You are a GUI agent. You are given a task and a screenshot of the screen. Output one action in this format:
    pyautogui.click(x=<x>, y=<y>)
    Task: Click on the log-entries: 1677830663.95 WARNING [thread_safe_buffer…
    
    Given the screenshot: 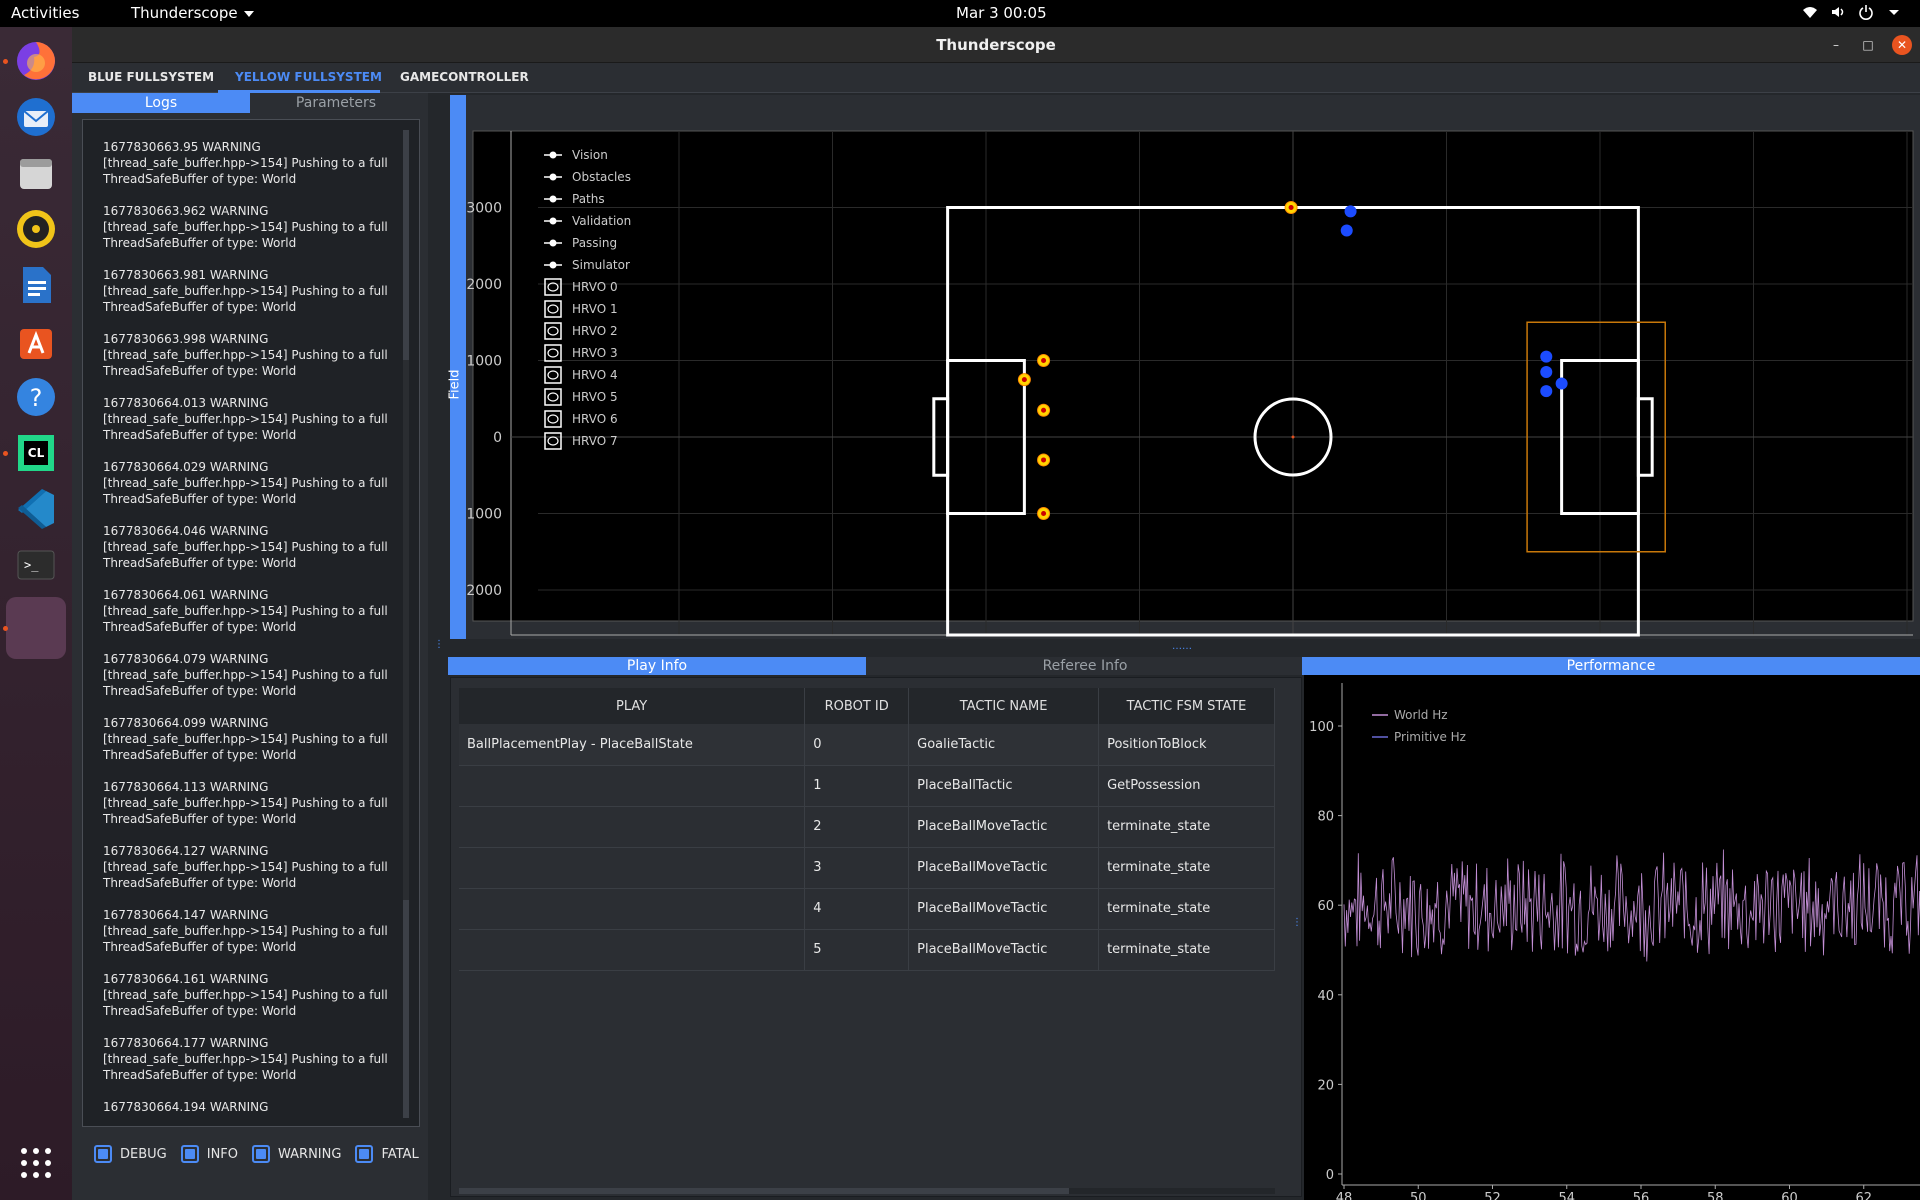 What is the action you would take?
    pyautogui.click(x=248, y=632)
    